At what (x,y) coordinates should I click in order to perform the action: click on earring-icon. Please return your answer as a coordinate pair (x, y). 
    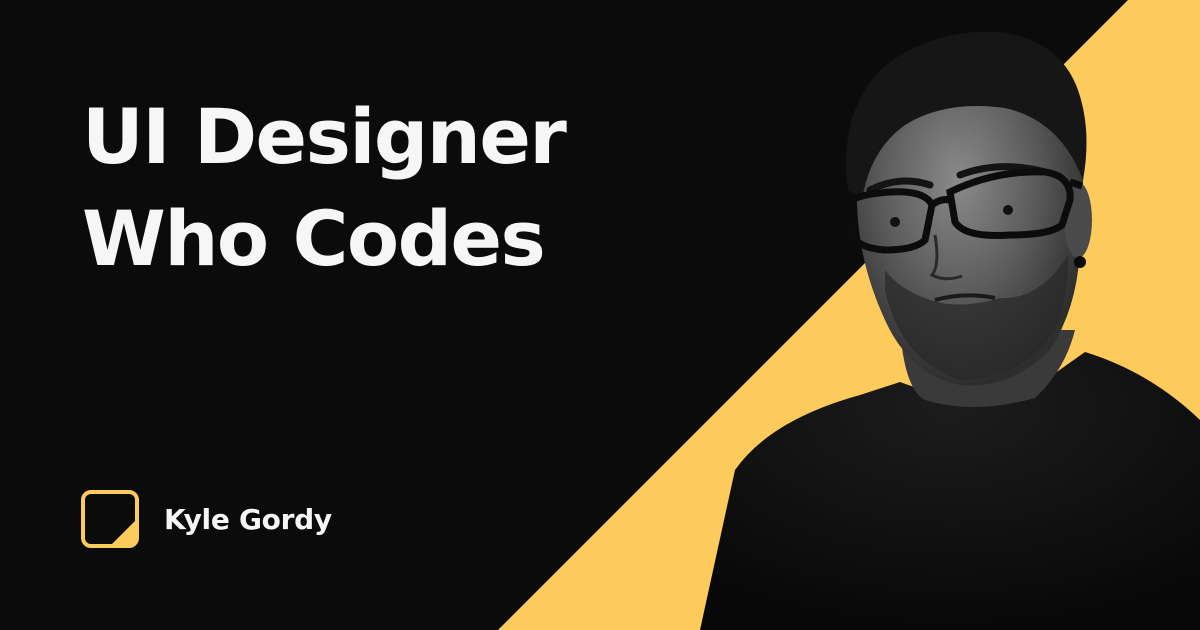
    Looking at the image, I should click on (1080, 262).